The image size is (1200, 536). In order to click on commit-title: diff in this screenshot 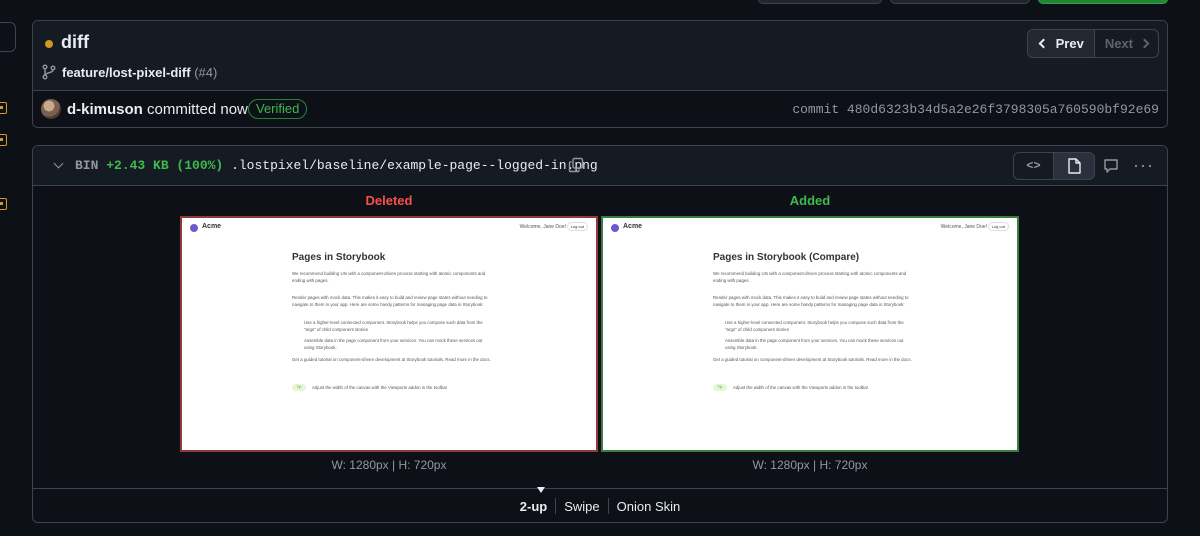, I will do `click(75, 42)`.